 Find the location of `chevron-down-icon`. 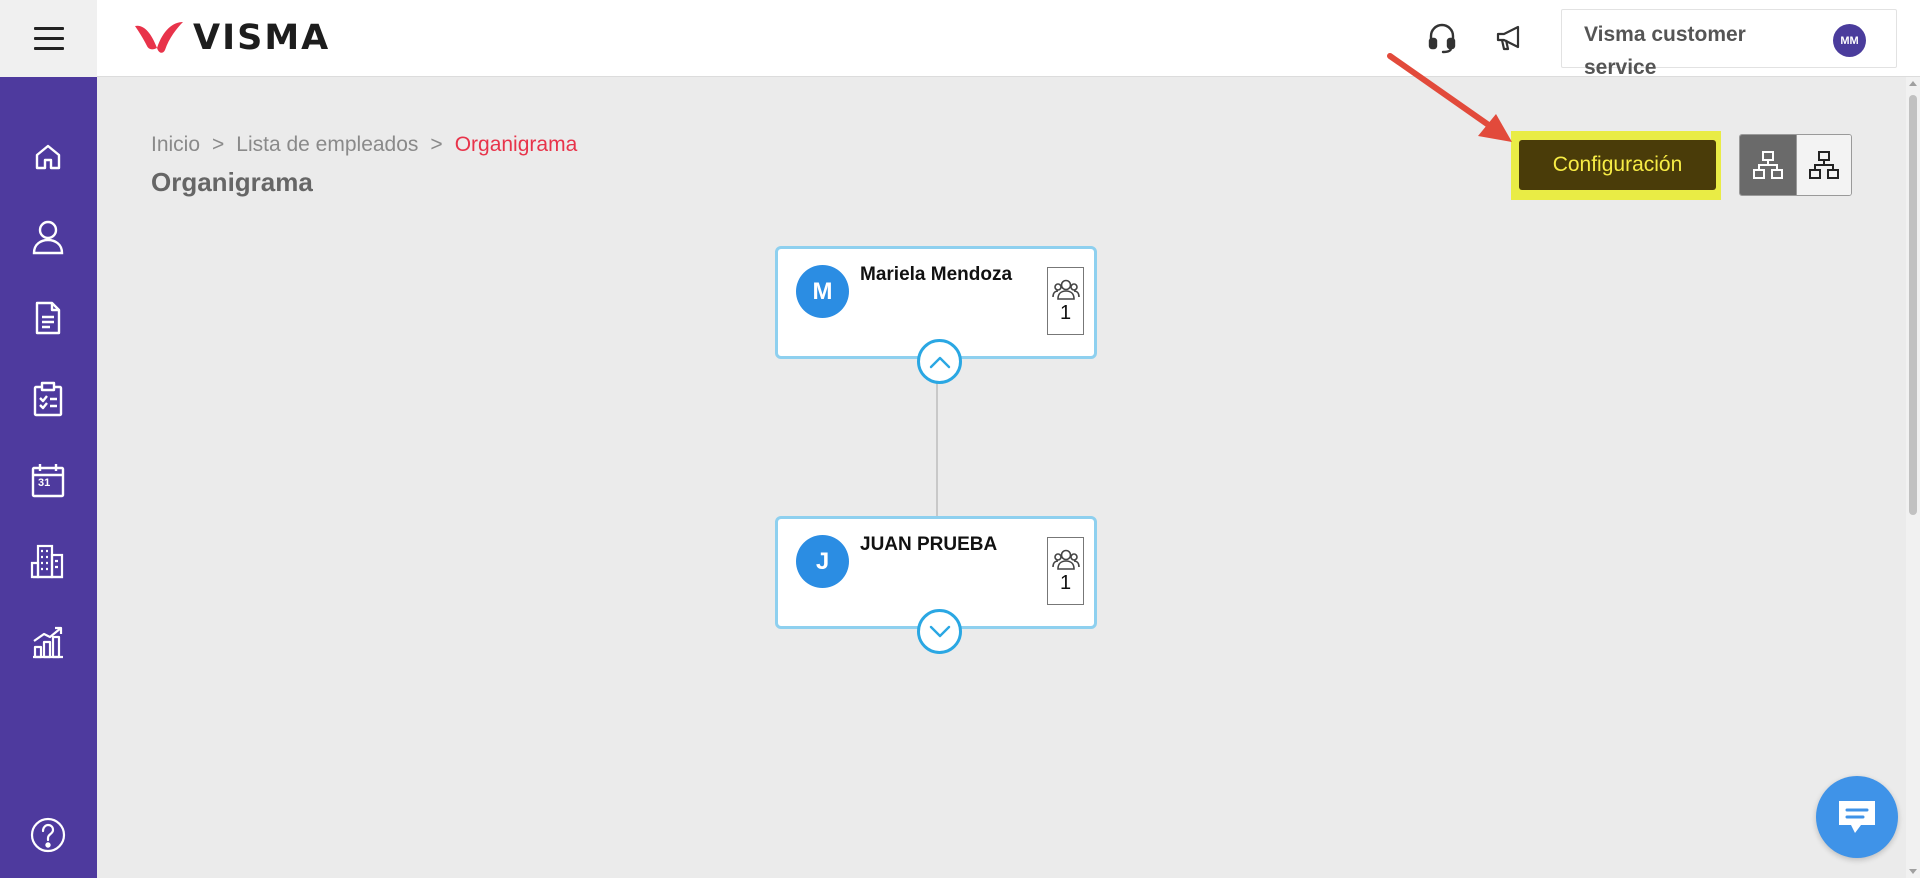

chevron-down-icon is located at coordinates (939, 631).